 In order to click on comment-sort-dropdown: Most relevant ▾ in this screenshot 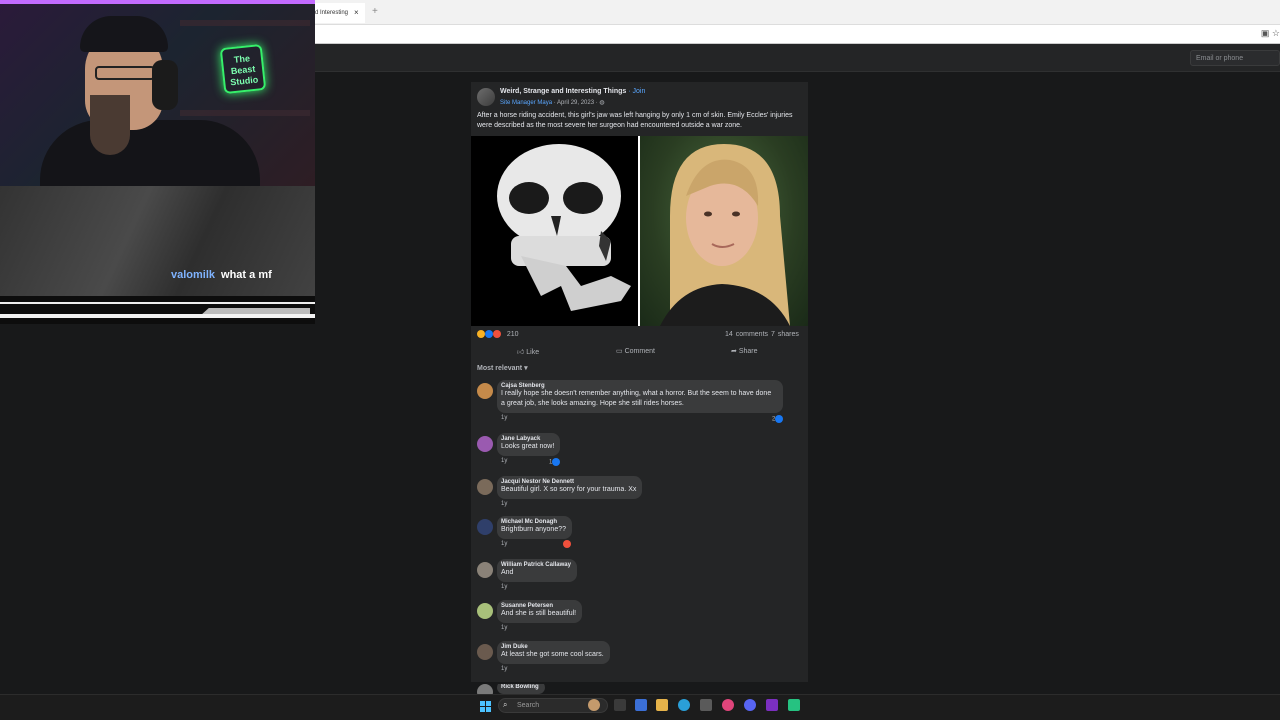, I will do `click(502, 368)`.